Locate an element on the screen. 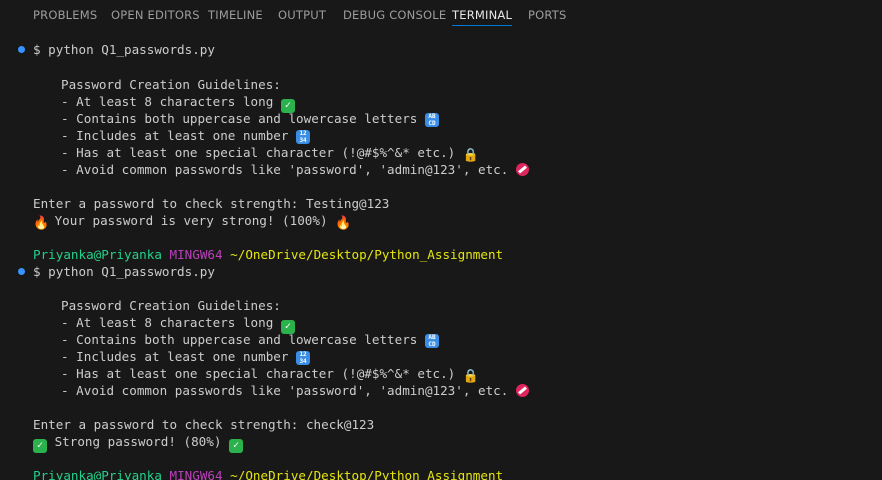  result-line: 🔥 Your password is very strong! (100%) 🔥 is located at coordinates (192, 221).